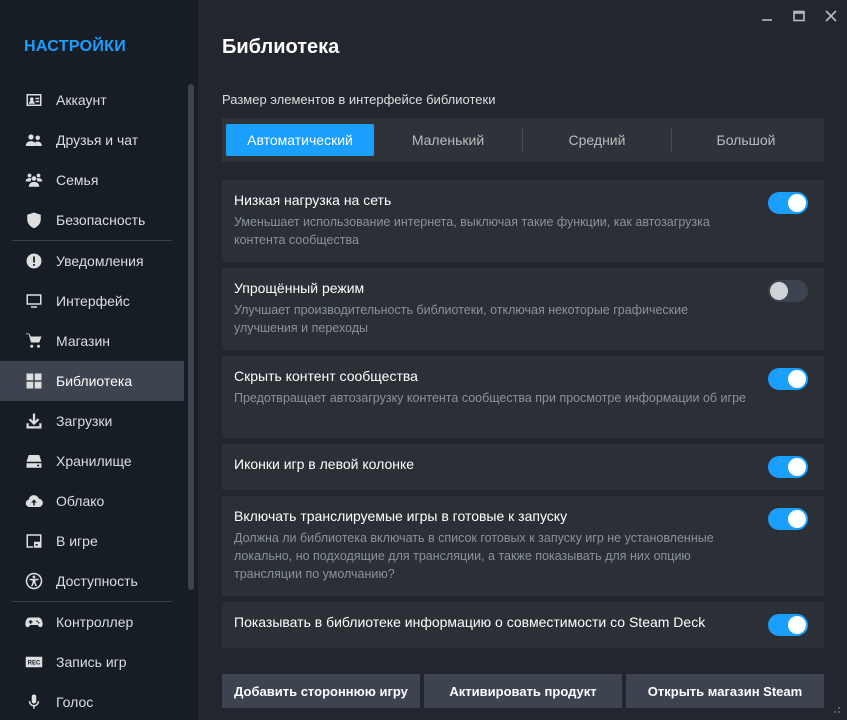 This screenshot has width=847, height=720. I want to click on size-option-large: Большой, so click(746, 140).